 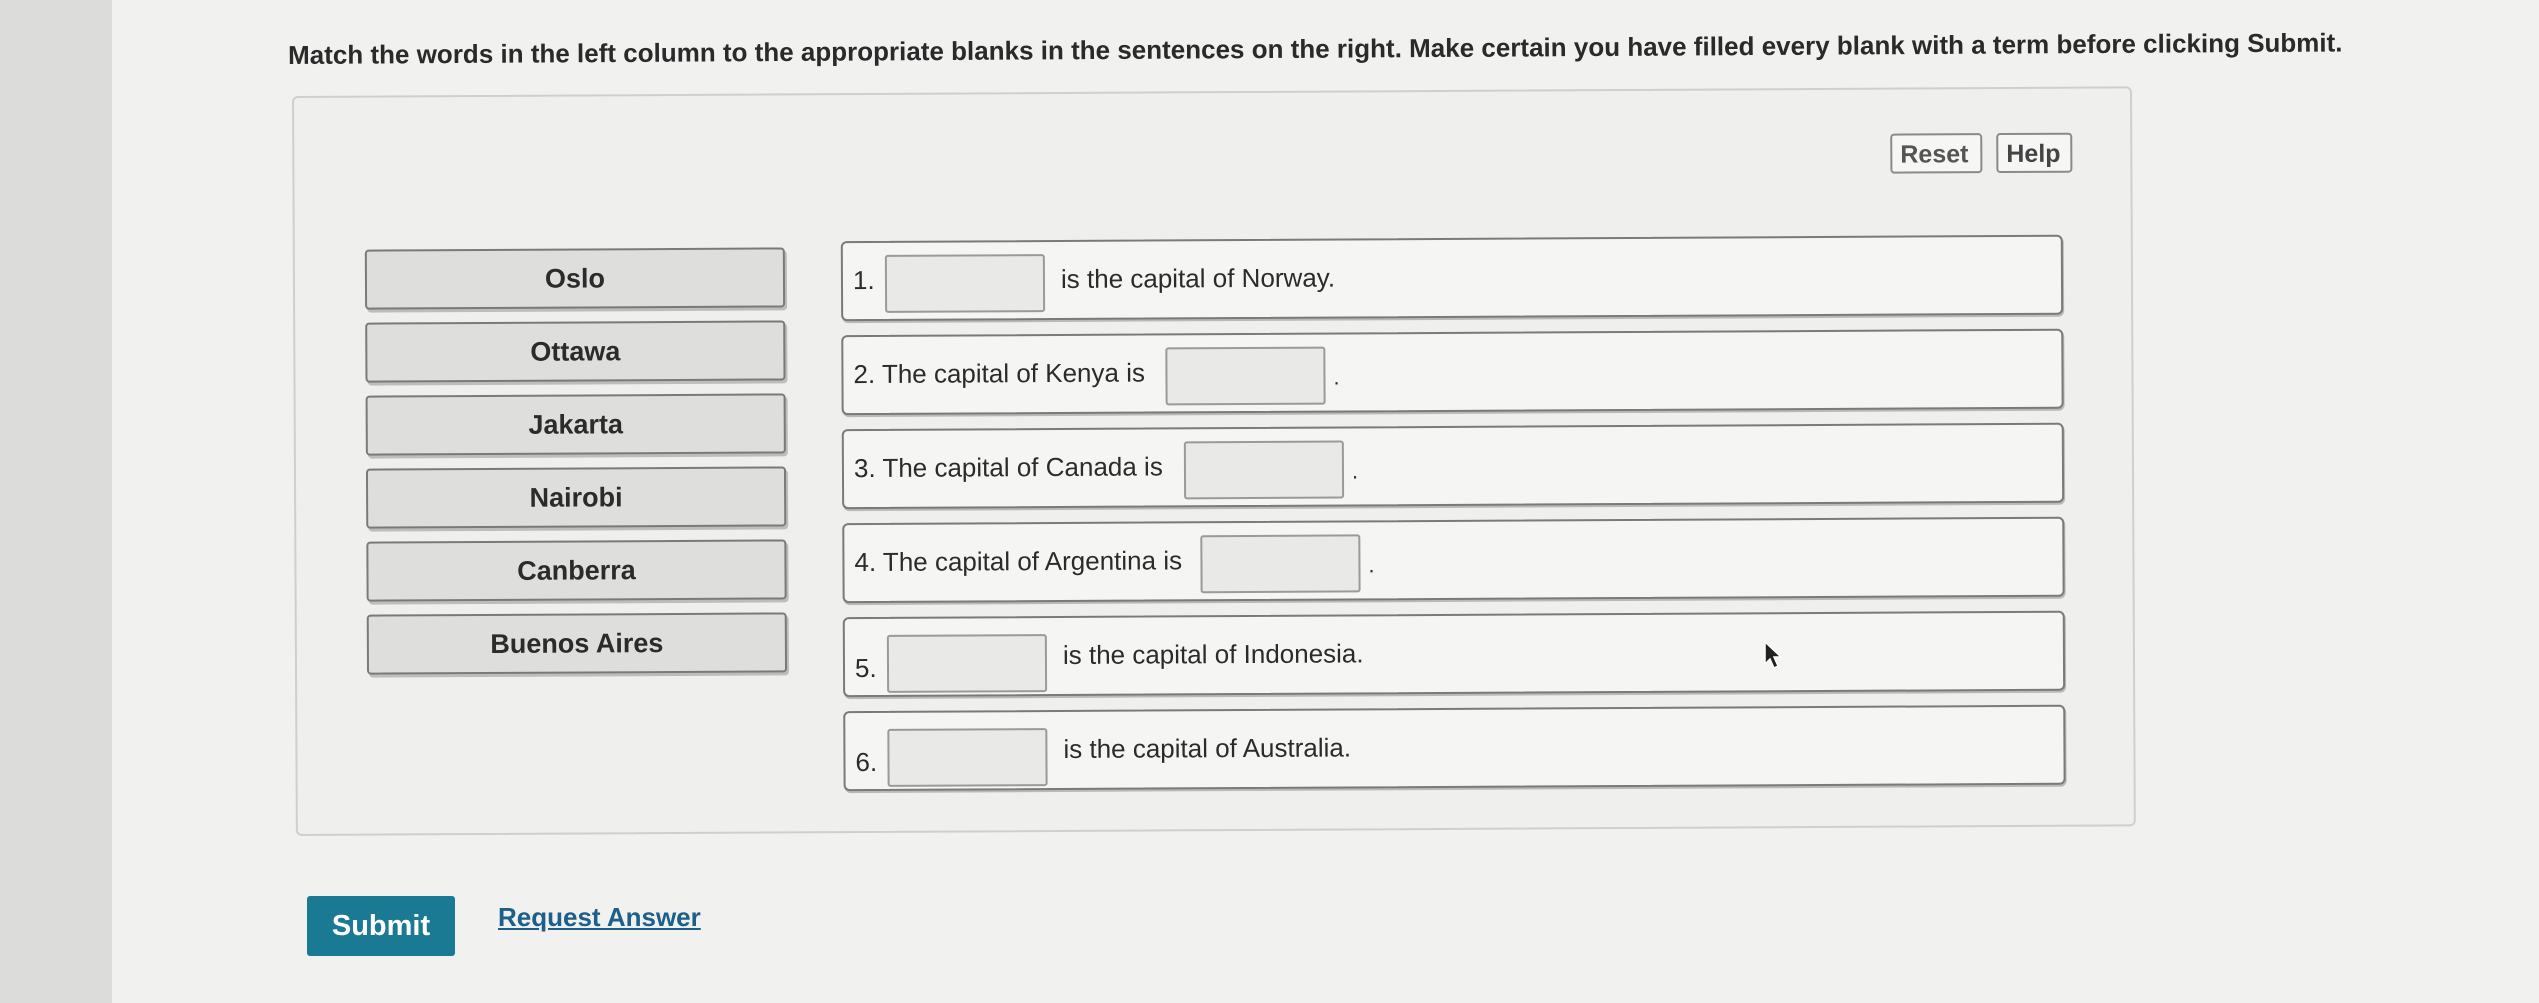 What do you see at coordinates (1198, 278) in the screenshot?
I see `sentence-text: is the capital of Norway.` at bounding box center [1198, 278].